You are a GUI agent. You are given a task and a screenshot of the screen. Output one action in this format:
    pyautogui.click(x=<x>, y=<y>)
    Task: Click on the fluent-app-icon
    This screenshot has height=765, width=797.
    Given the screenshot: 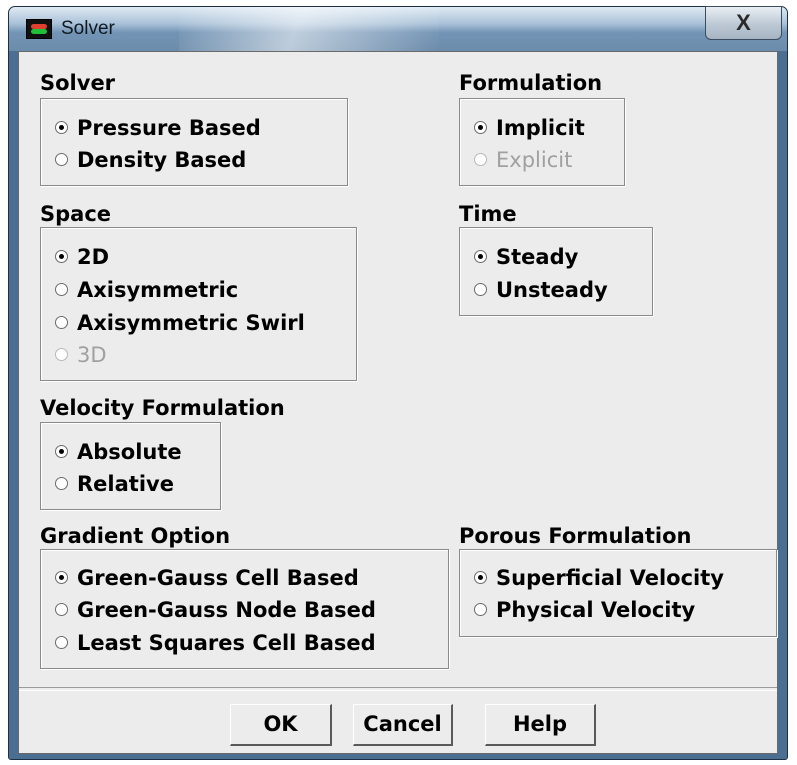 What is the action you would take?
    pyautogui.click(x=39, y=29)
    